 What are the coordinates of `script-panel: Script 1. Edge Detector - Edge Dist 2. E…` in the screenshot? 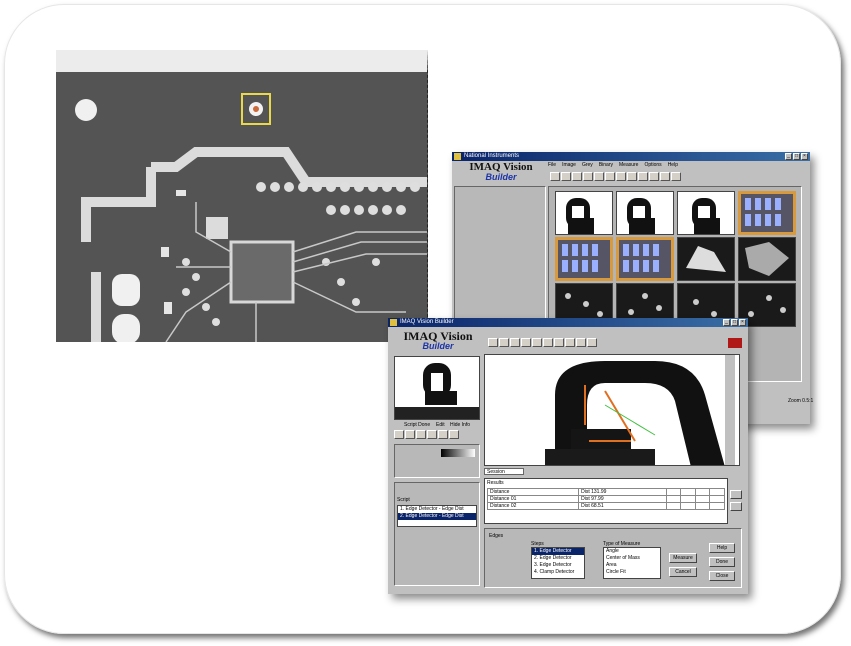 It's located at (437, 534).